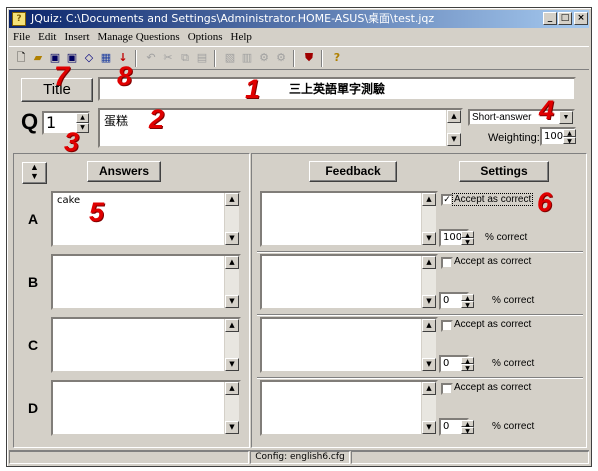 This screenshot has width=598, height=471. Describe the element at coordinates (231, 219) in the screenshot. I see `answer-scrollbar-a: ▲ ▼` at that location.